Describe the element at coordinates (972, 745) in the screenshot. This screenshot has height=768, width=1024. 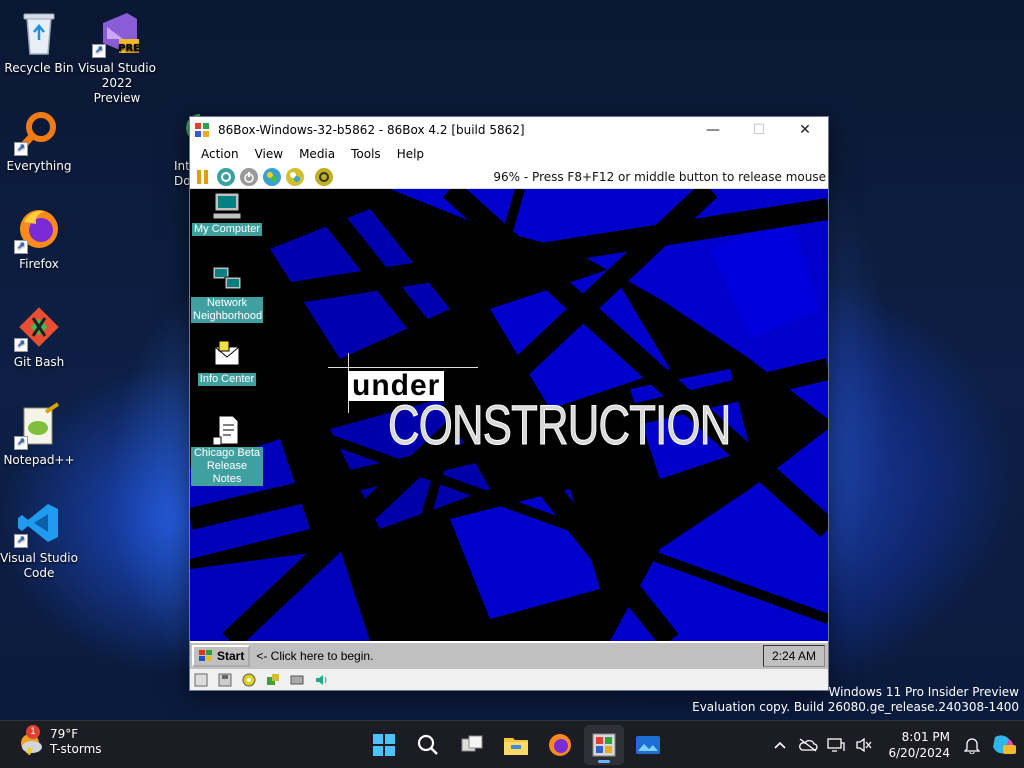
I see `notification-bell-icon` at that location.